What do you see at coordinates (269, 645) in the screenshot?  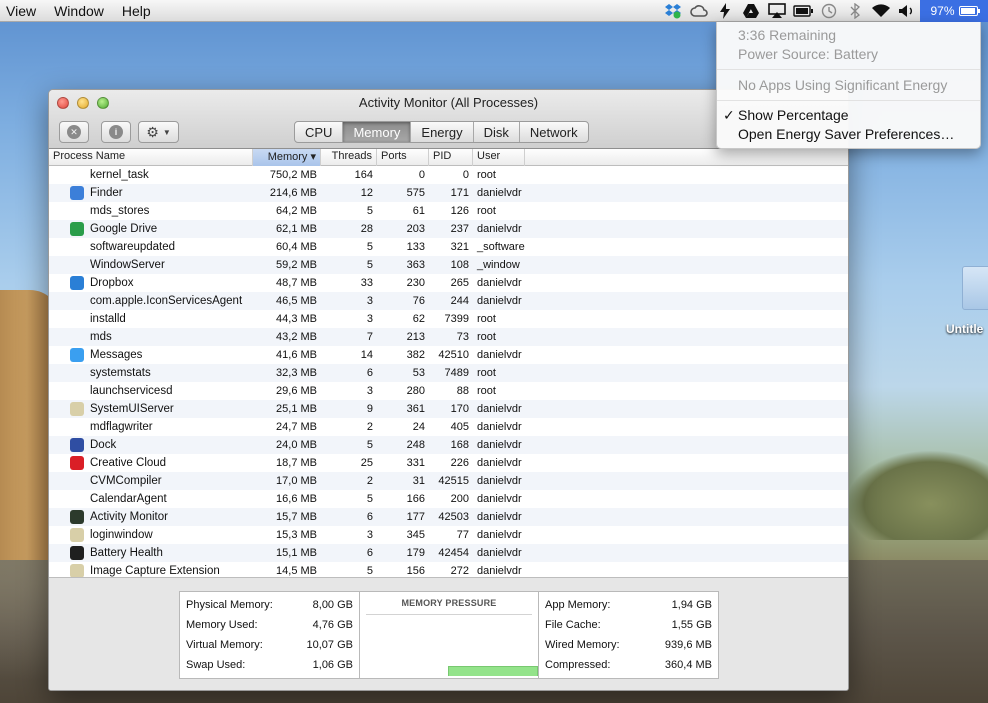 I see `memory-stat-row: Virtual Memory: 10,07 GB` at bounding box center [269, 645].